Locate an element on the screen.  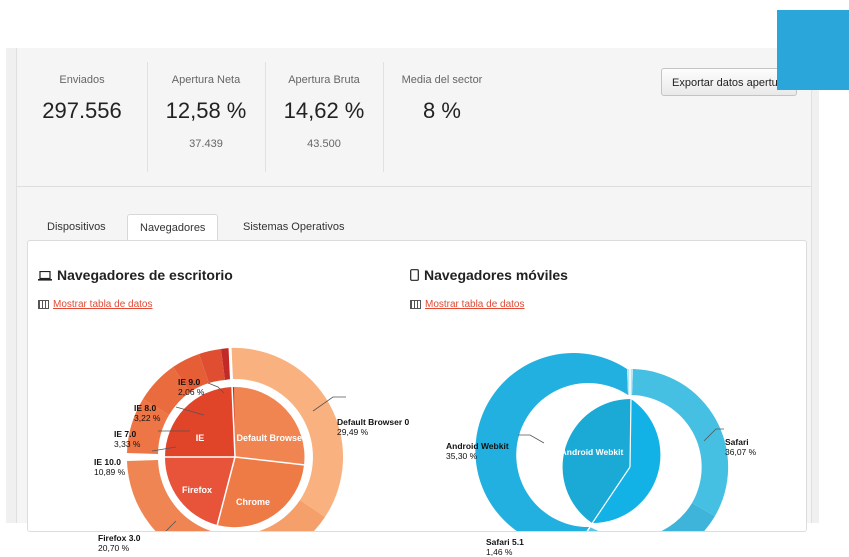
callout-ie9: IE 9.0 2,06 % is located at coordinates (191, 387).